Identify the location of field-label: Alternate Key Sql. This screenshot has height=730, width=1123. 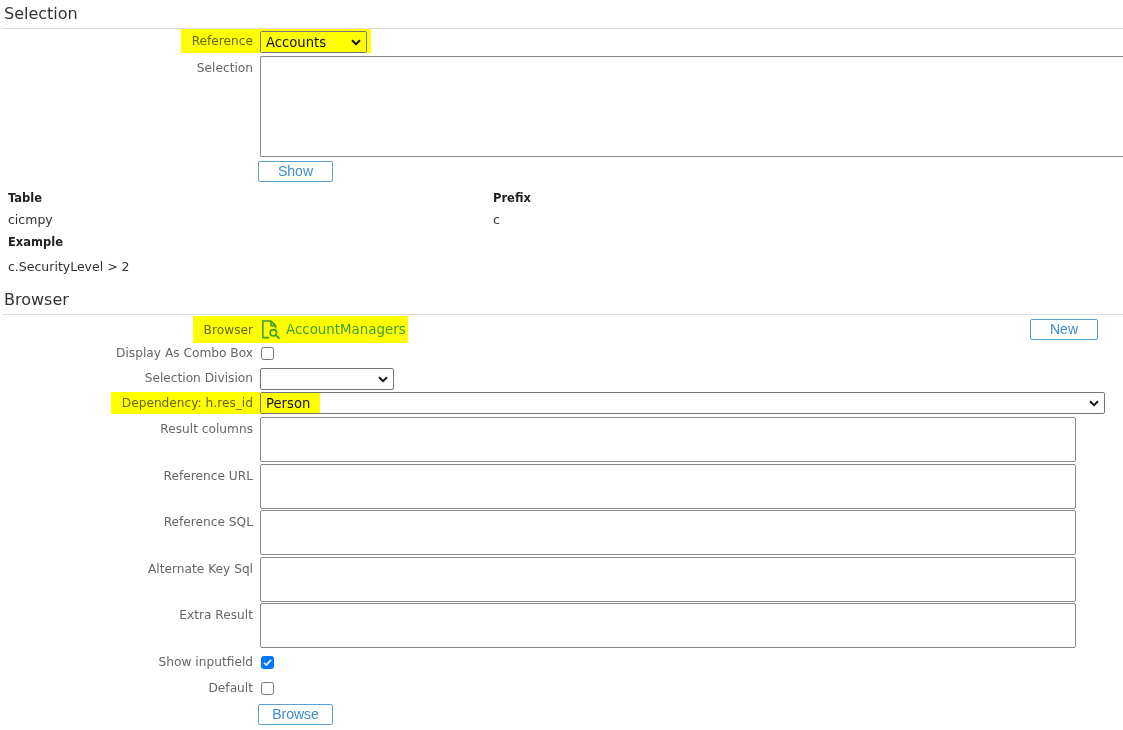
(200, 568).